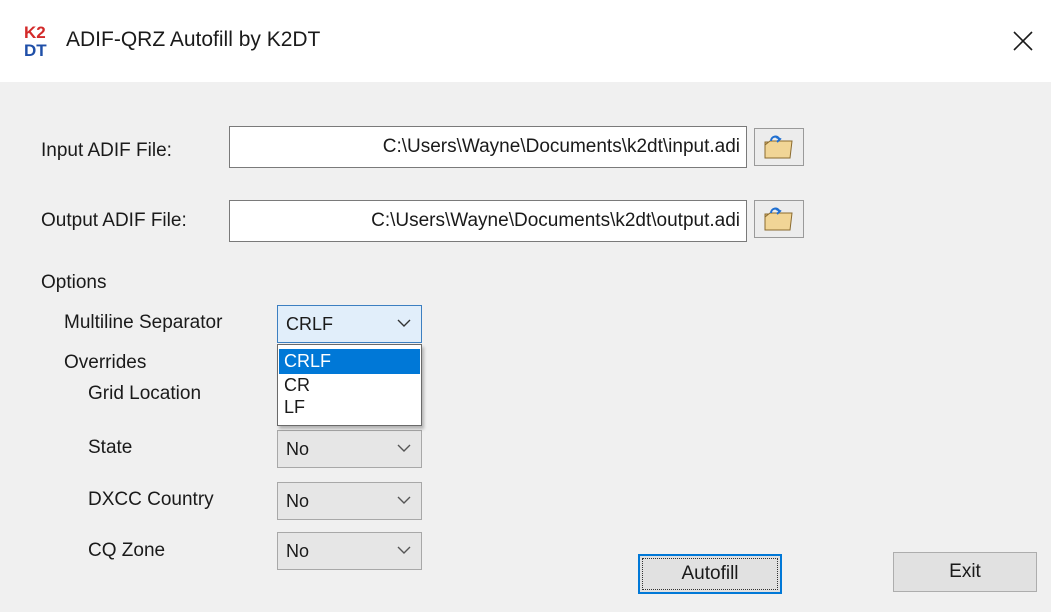  Describe the element at coordinates (193, 39) in the screenshot. I see `window-title: ADIF-QRZ Autofill by K2DT` at that location.